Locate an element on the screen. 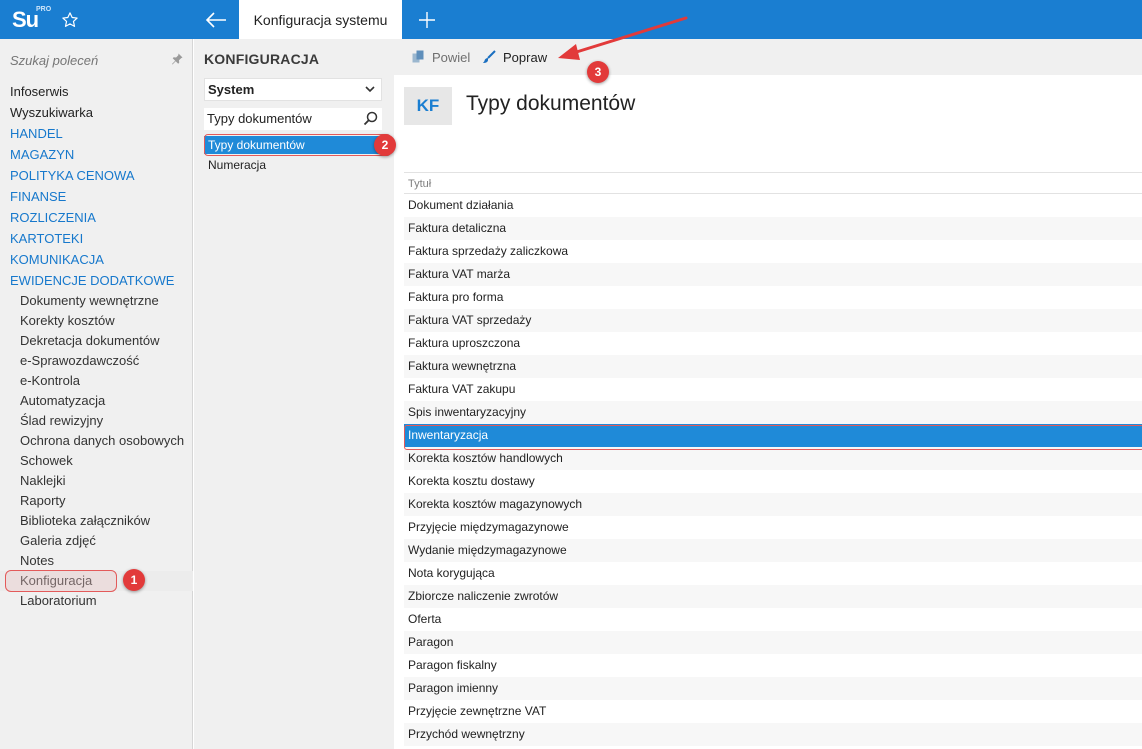 The width and height of the screenshot is (1142, 749). nav-section-handel: HANDEL is located at coordinates (96, 133).